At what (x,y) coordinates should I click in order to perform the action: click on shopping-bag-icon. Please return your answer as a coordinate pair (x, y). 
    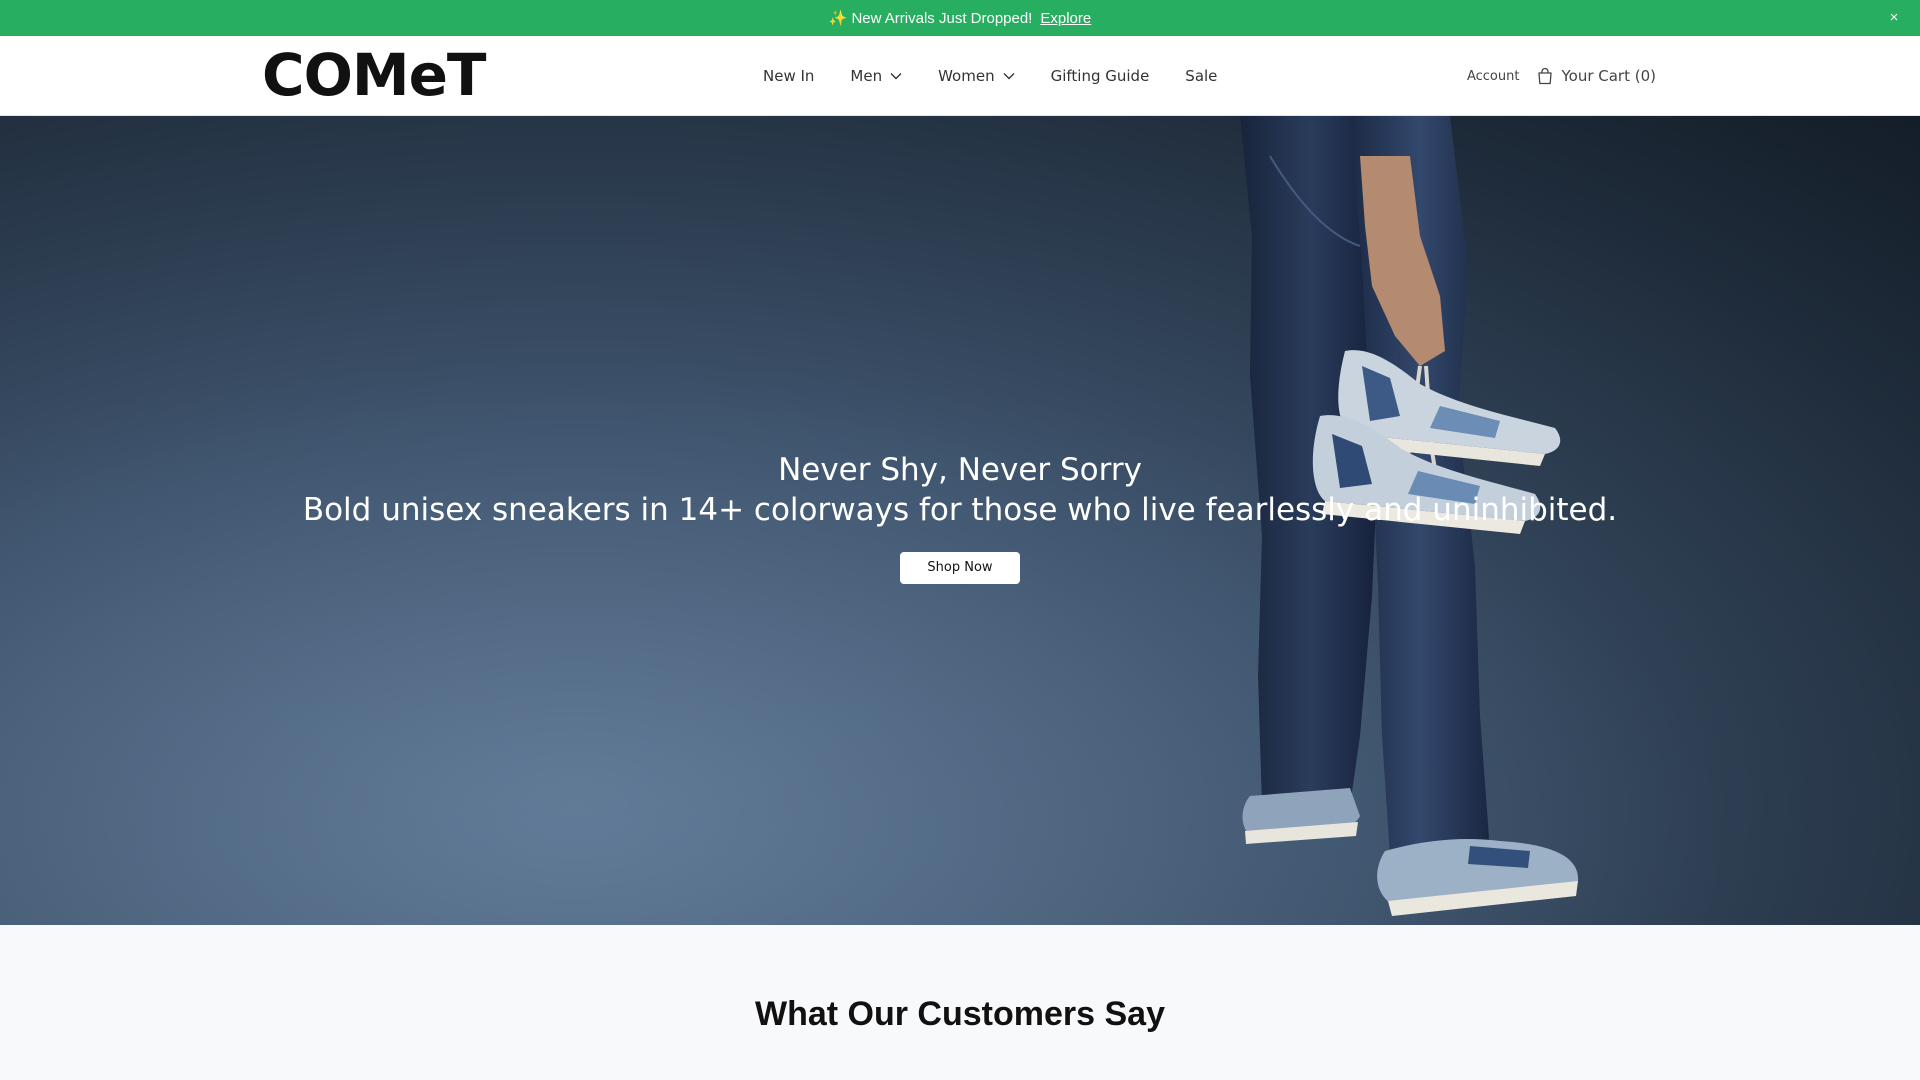
    Looking at the image, I should click on (1545, 76).